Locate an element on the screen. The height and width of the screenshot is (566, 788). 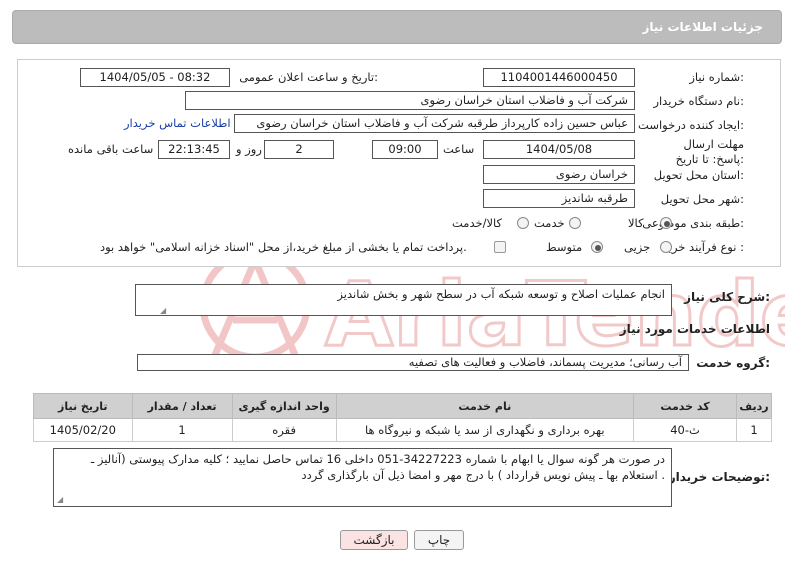
process-label: نوع فرآیند خرید : is located at coordinates (703, 247).